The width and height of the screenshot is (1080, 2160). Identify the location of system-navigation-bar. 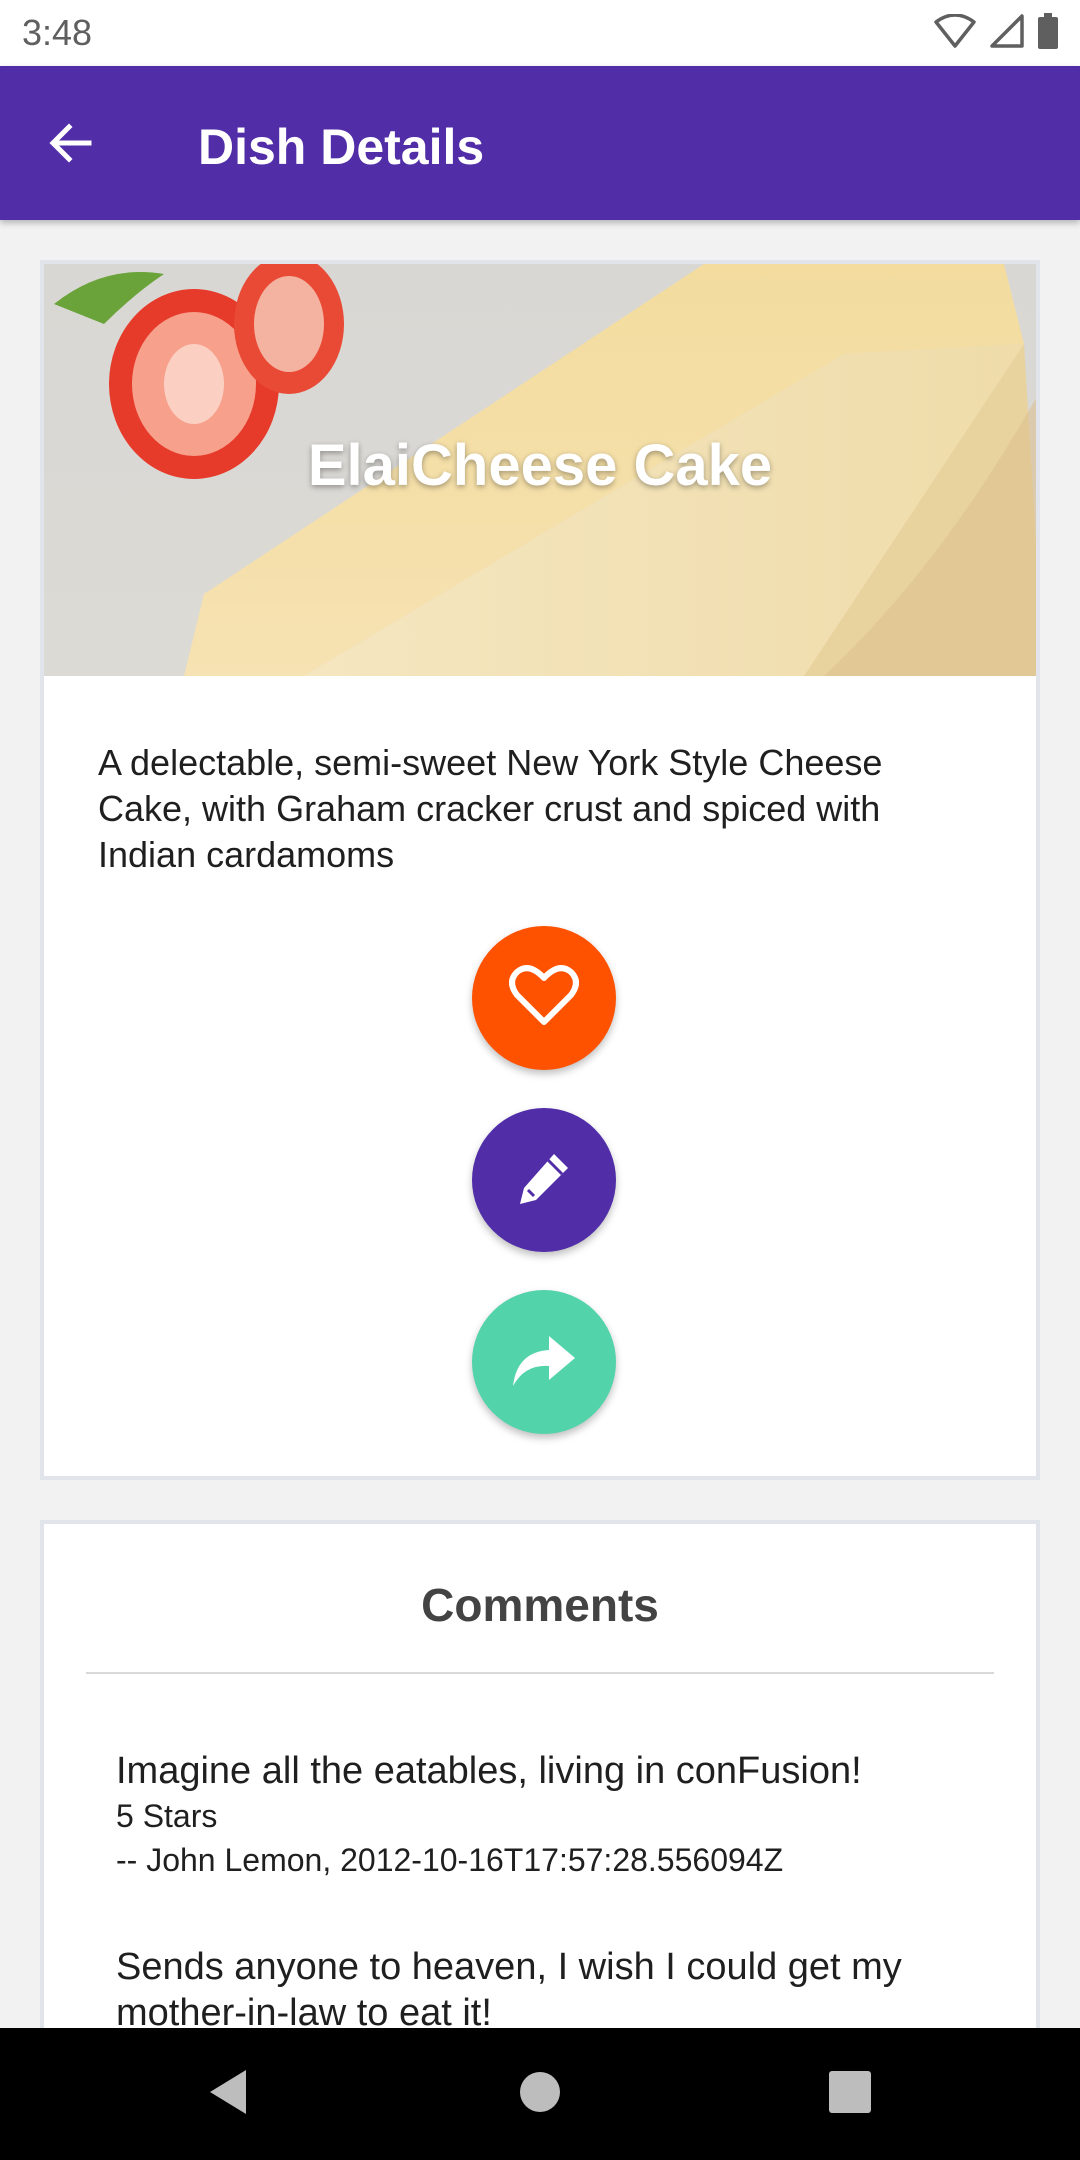
(540, 2094).